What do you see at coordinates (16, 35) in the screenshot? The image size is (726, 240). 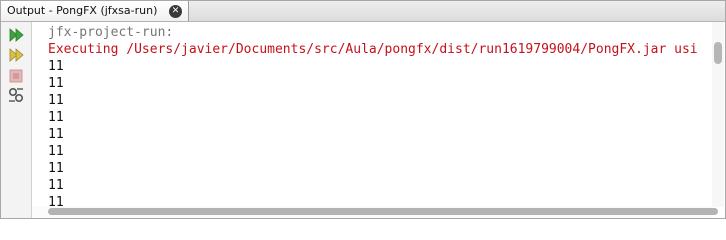 I see `rerun-icon` at bounding box center [16, 35].